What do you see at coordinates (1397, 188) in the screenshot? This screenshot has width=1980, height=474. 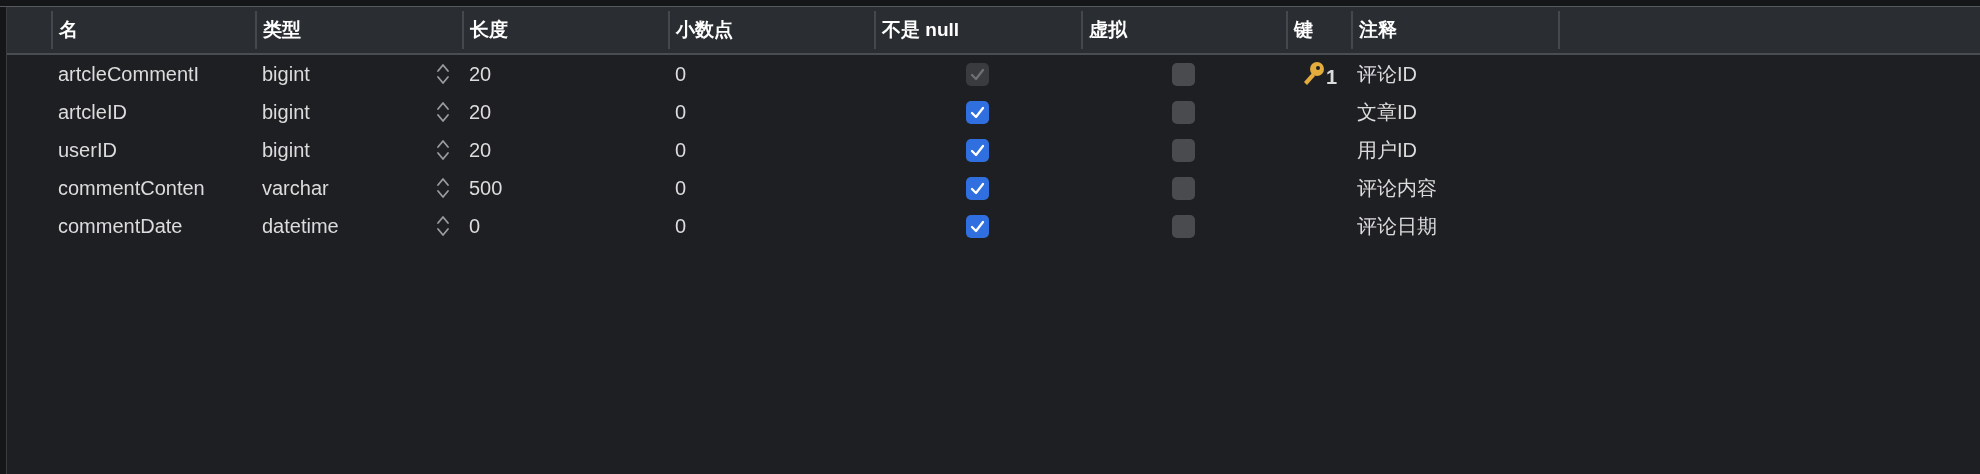 I see `field-comment: 评论内容` at bounding box center [1397, 188].